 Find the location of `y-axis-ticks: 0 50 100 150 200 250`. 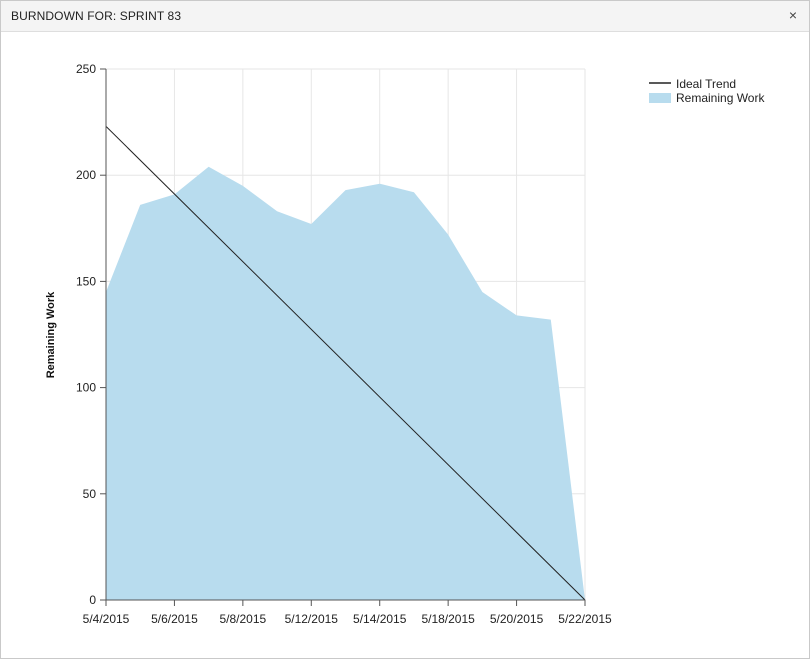

y-axis-ticks: 0 50 100 150 200 250 is located at coordinates (91, 334).